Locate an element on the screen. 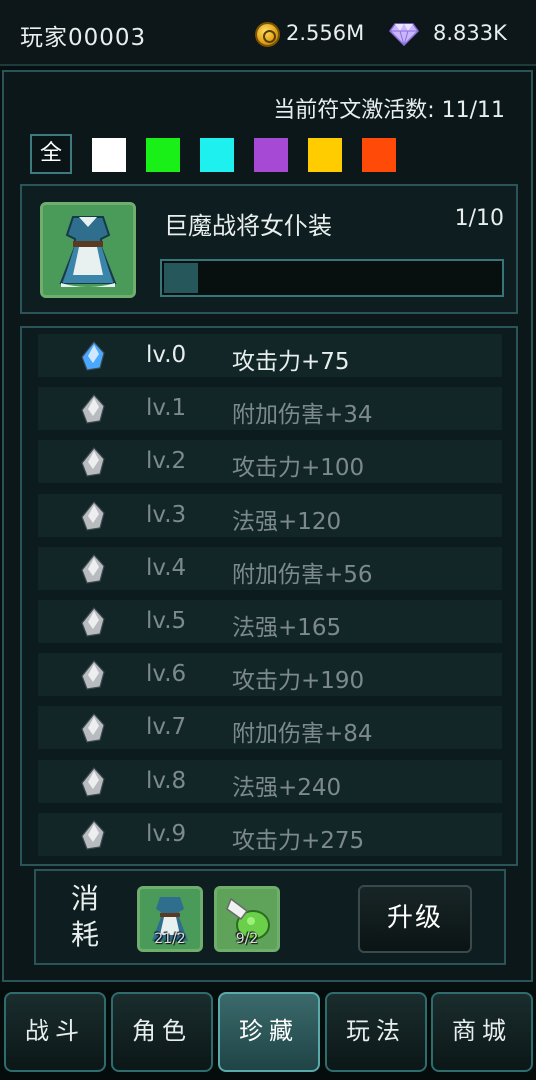 The width and height of the screenshot is (536, 1080). rune-level-attribute: 法强+165 is located at coordinates (287, 628).